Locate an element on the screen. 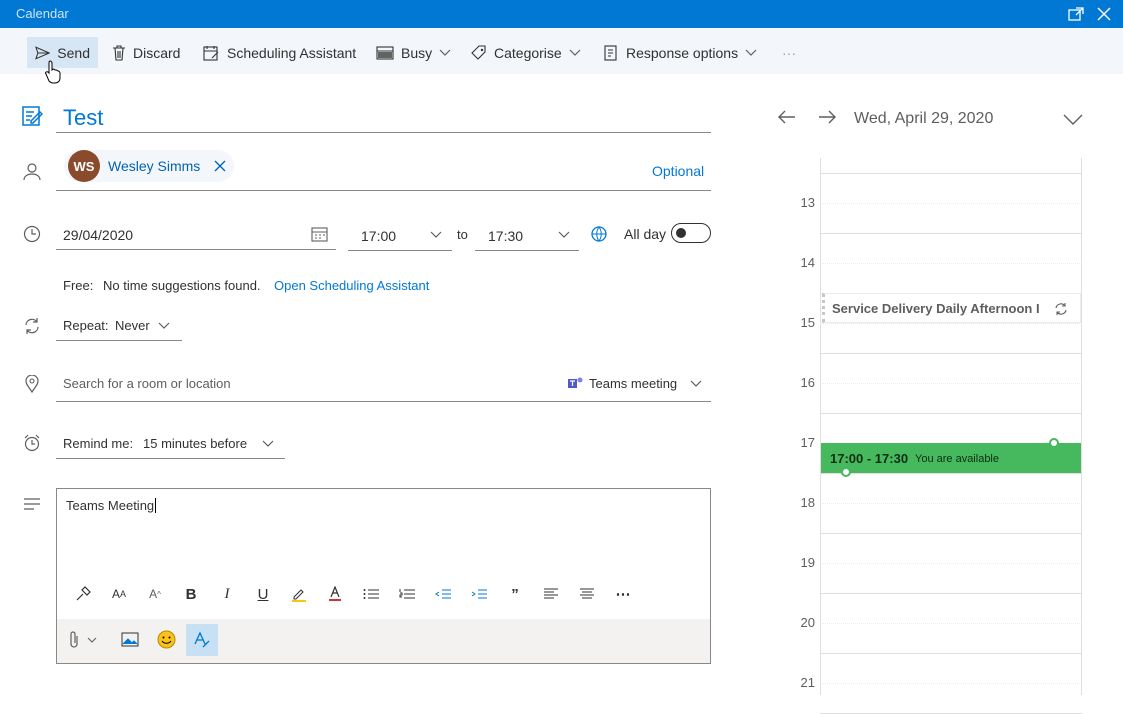 This screenshot has width=1123, height=714. edit-icon is located at coordinates (32, 116).